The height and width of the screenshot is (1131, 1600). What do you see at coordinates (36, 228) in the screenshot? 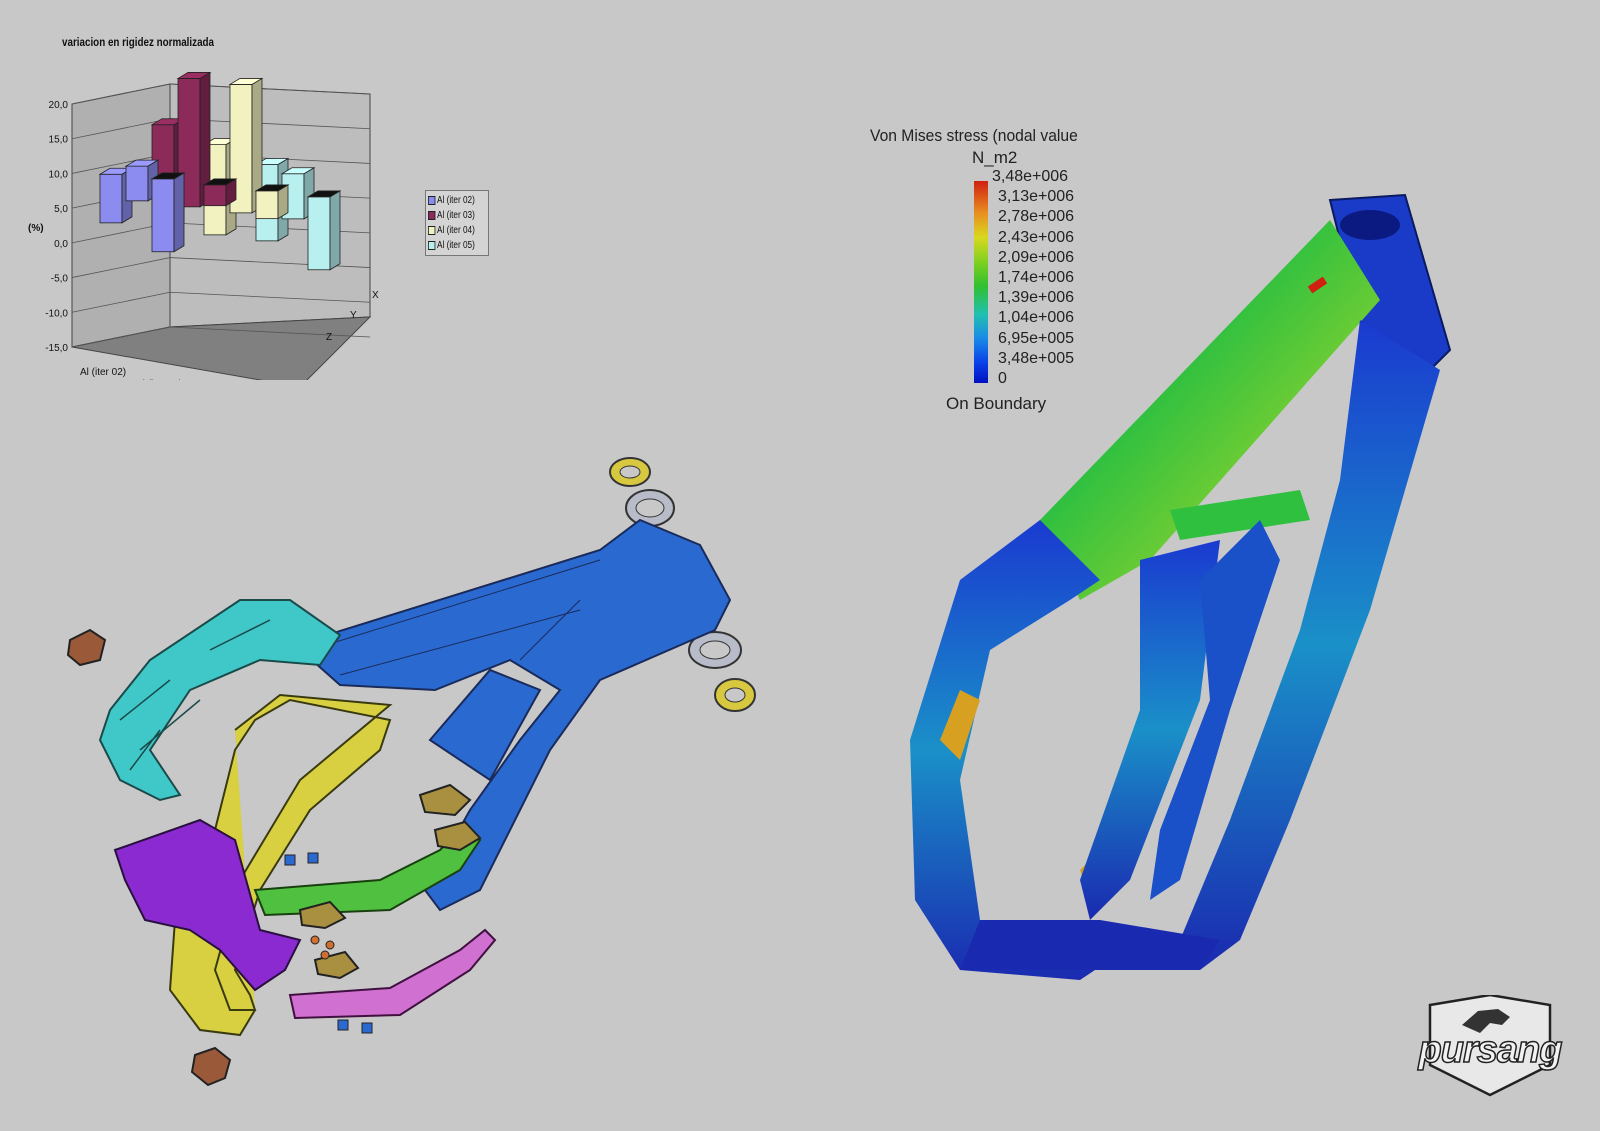
I see `y-axis-label: (%)` at bounding box center [36, 228].